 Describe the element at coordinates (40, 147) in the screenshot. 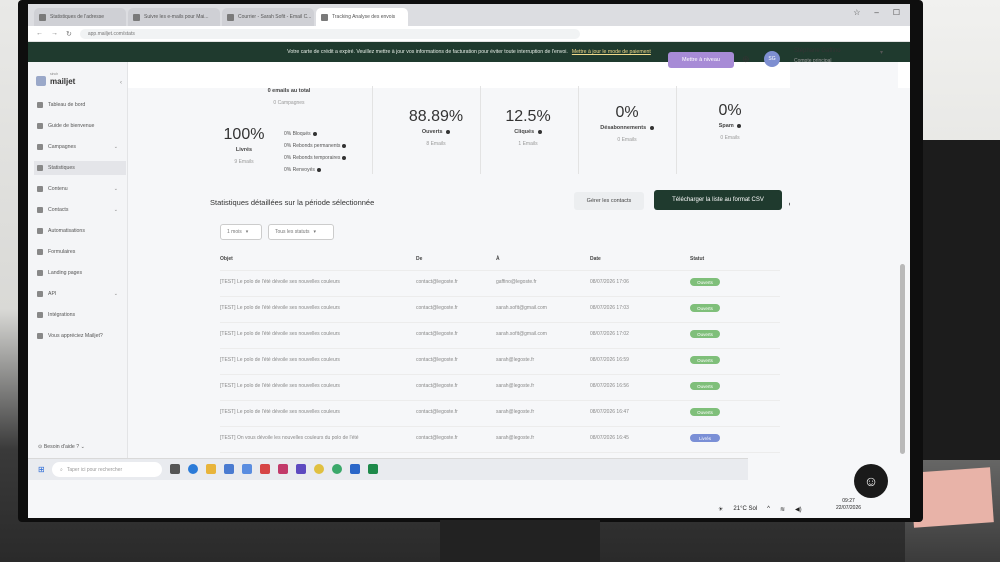

I see `send-icon` at that location.